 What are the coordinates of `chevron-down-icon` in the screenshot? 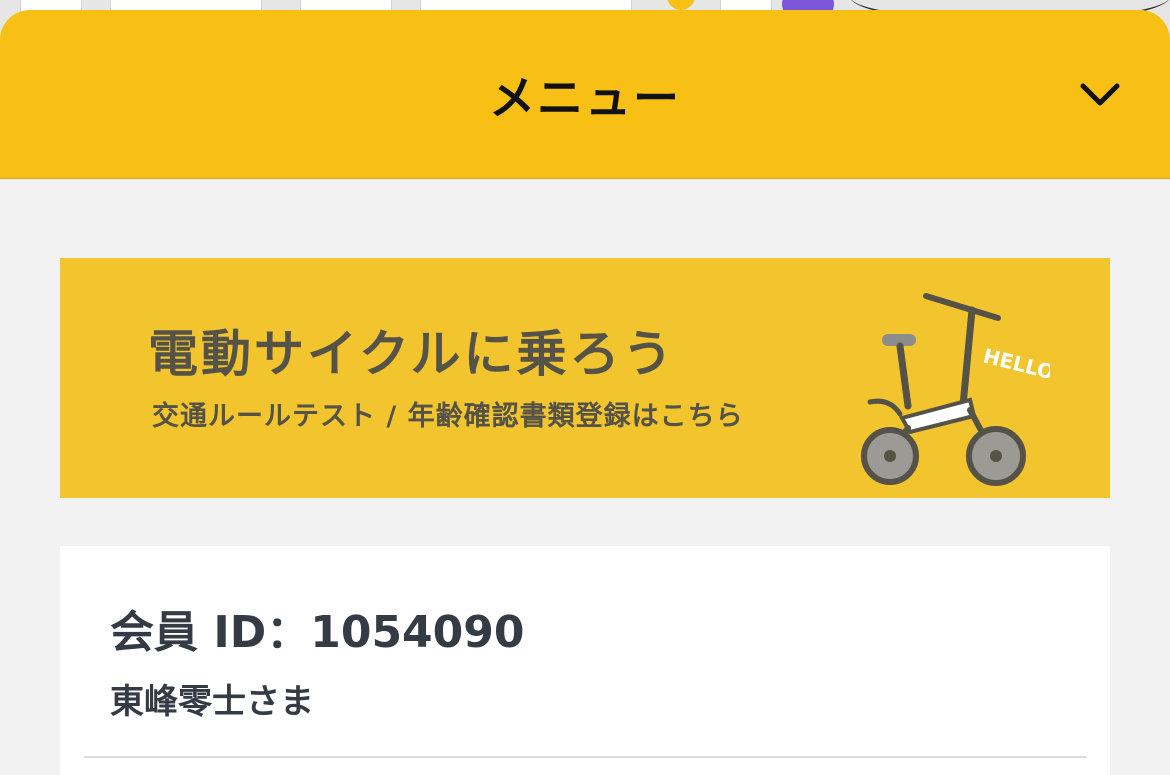 It's located at (1100, 96).